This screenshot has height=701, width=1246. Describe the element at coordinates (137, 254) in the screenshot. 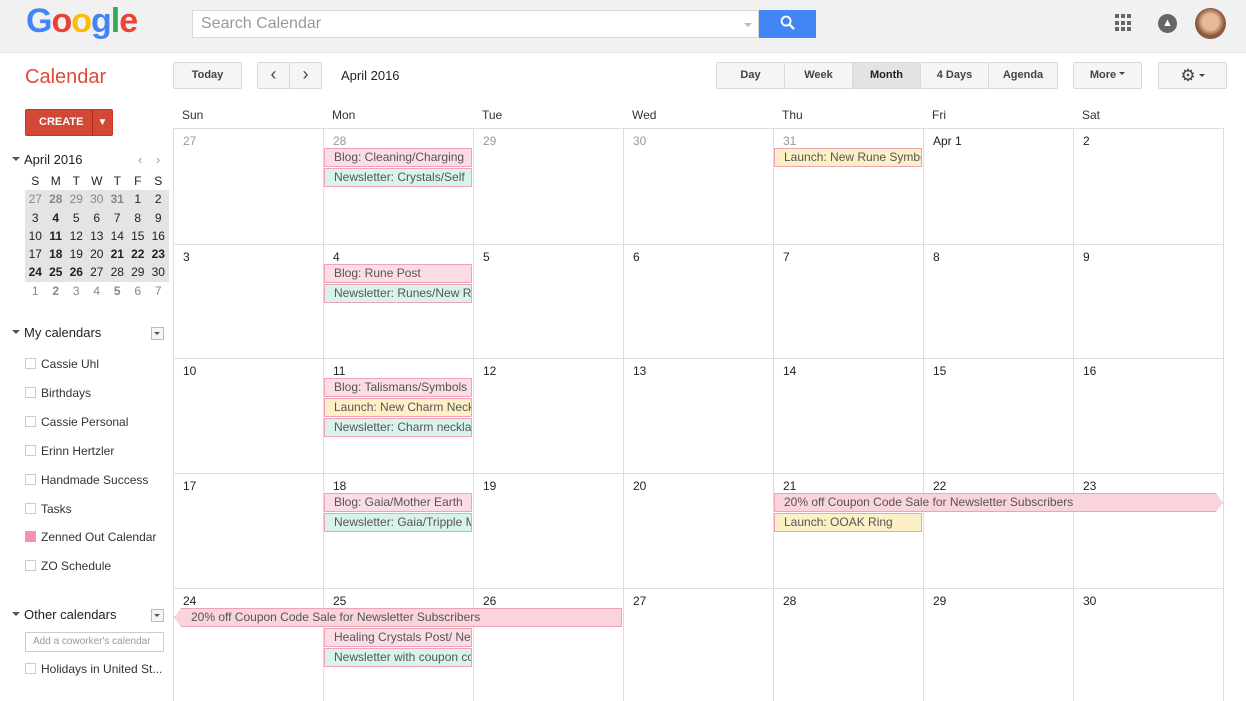

I see `mini-day: 22` at that location.